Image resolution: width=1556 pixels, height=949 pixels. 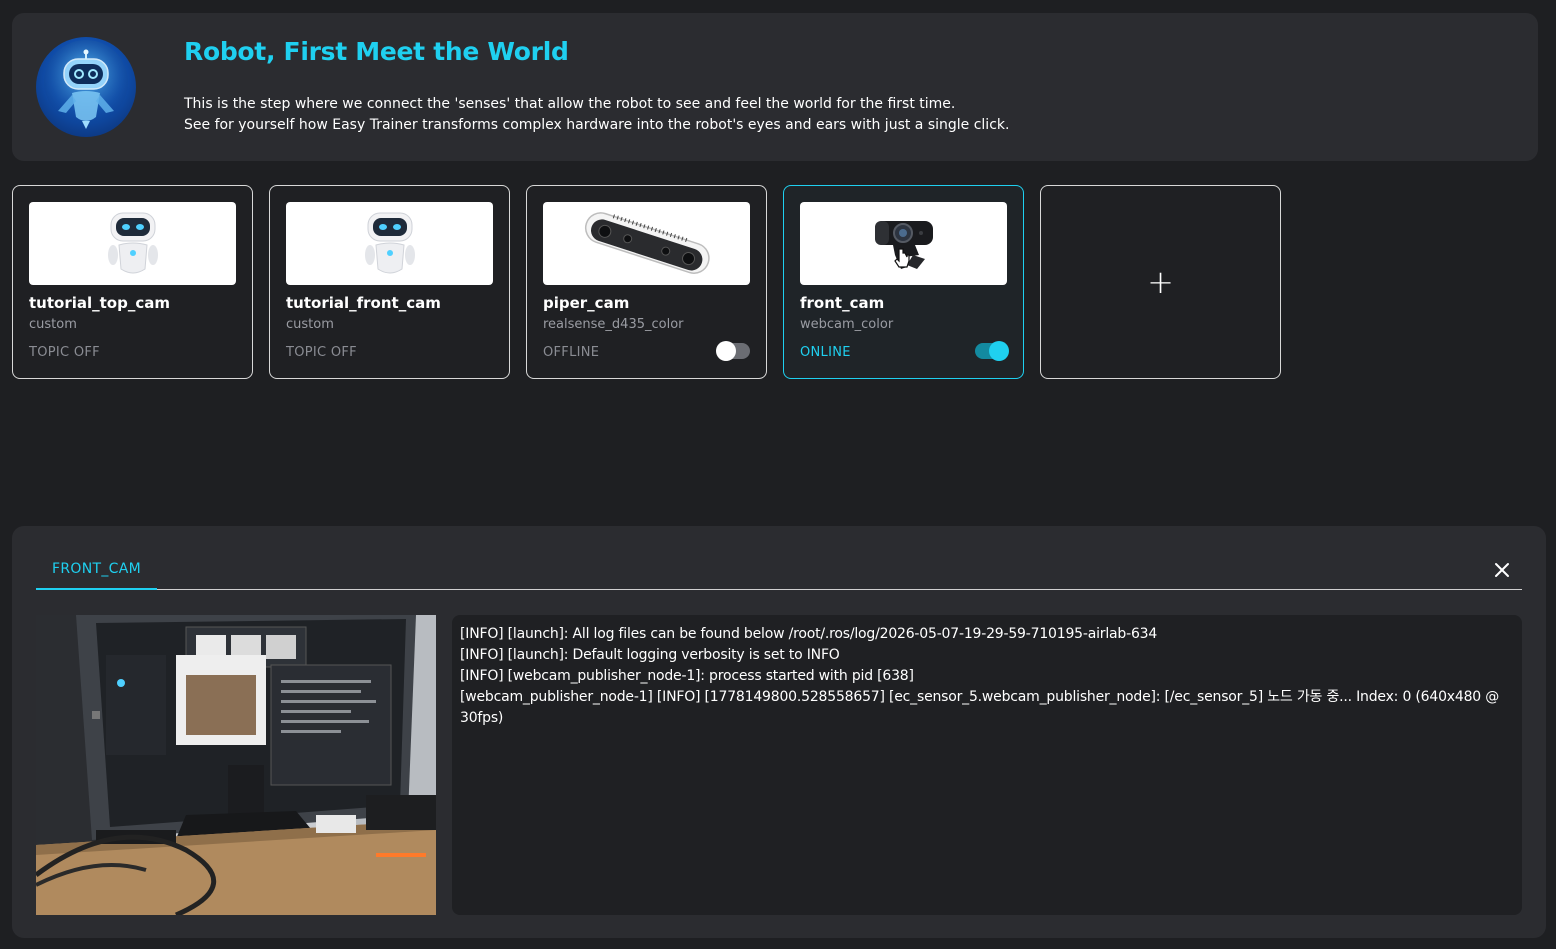 I want to click on close-icon, so click(x=1502, y=570).